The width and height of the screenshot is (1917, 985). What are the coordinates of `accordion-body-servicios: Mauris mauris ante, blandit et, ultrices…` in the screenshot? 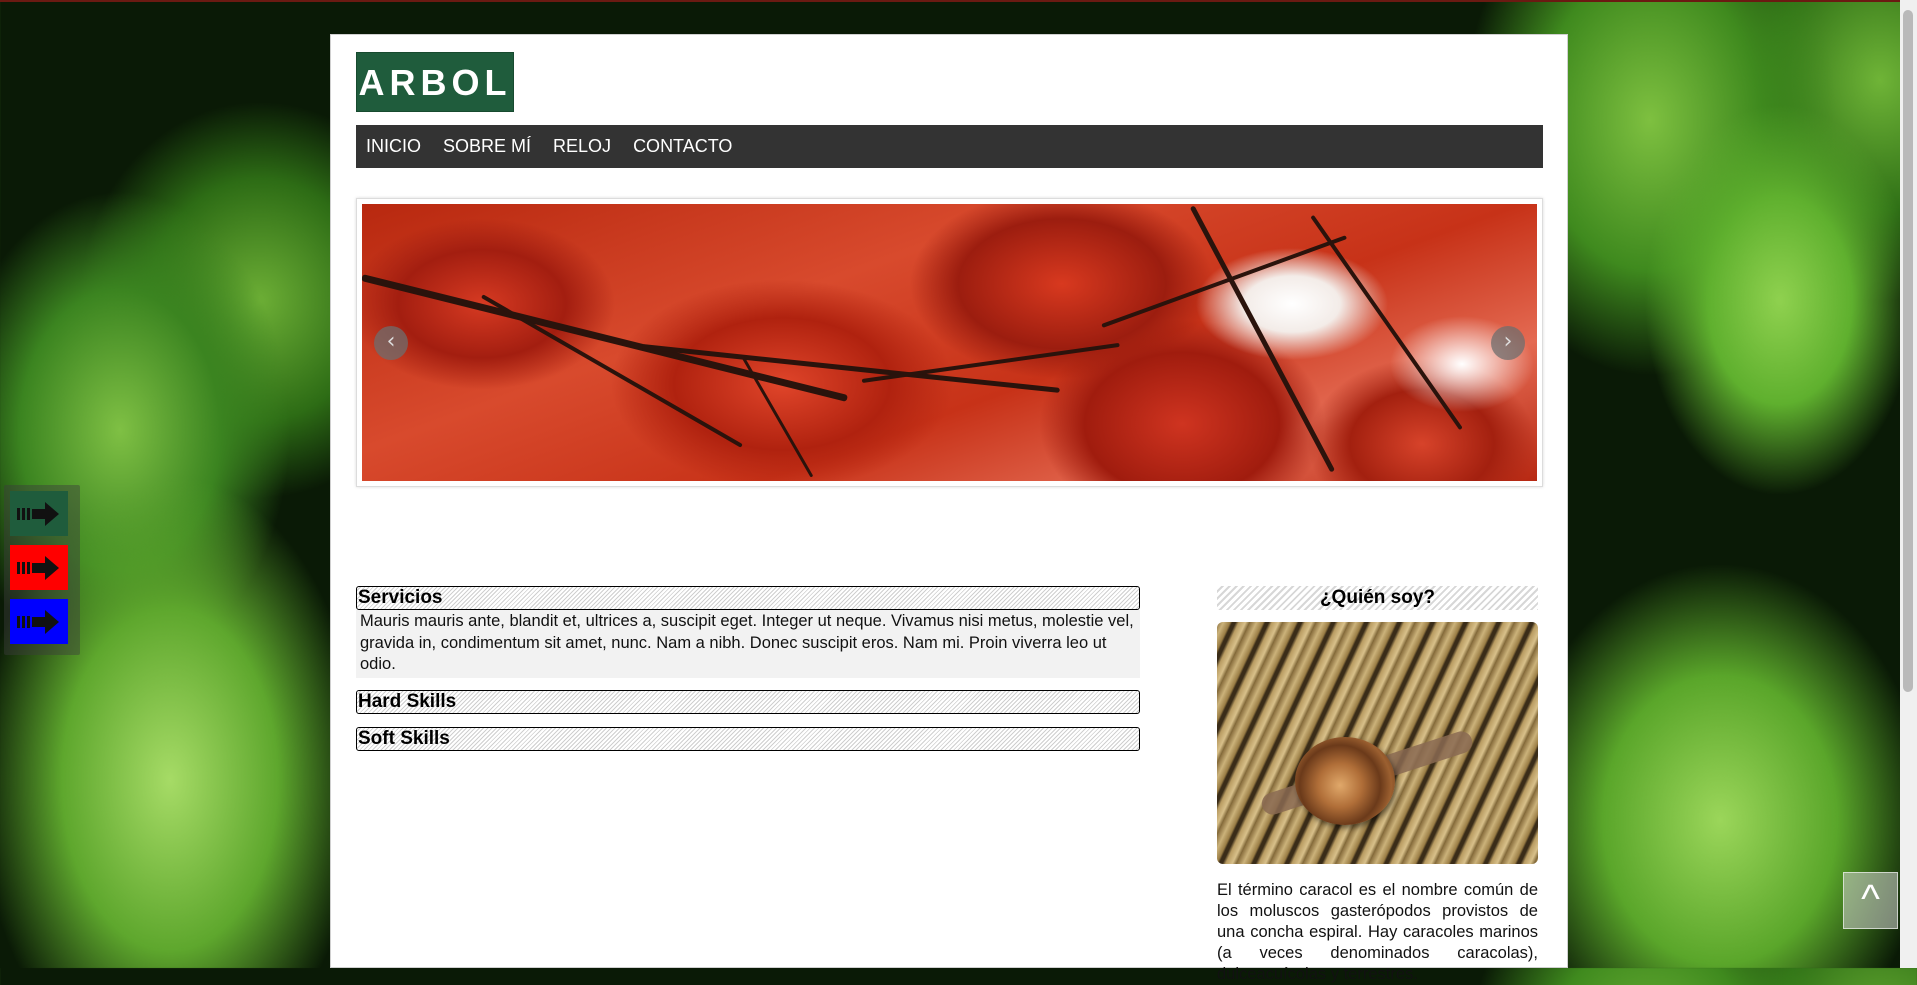 It's located at (748, 644).